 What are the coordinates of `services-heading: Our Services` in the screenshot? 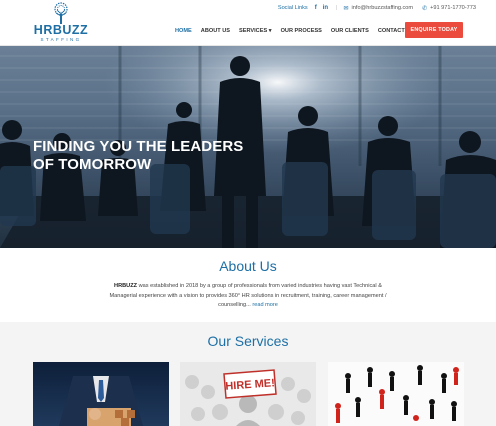 It's located at (248, 341).